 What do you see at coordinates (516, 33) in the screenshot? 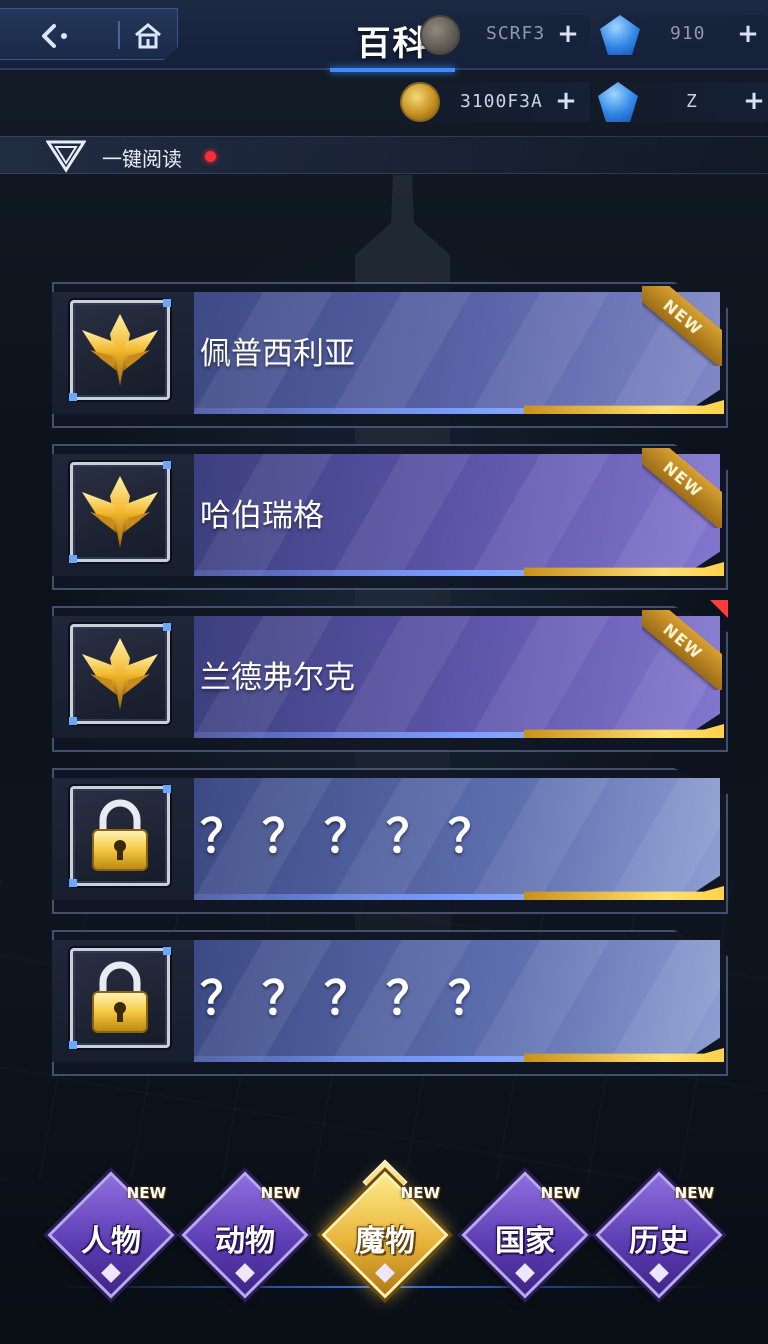
I see `currency-value: SCRF3` at bounding box center [516, 33].